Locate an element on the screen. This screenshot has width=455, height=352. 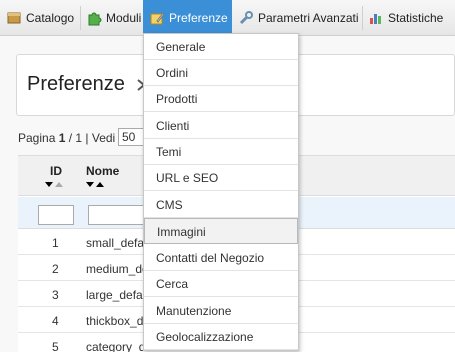
column-id-header: ID is located at coordinates (56, 171).